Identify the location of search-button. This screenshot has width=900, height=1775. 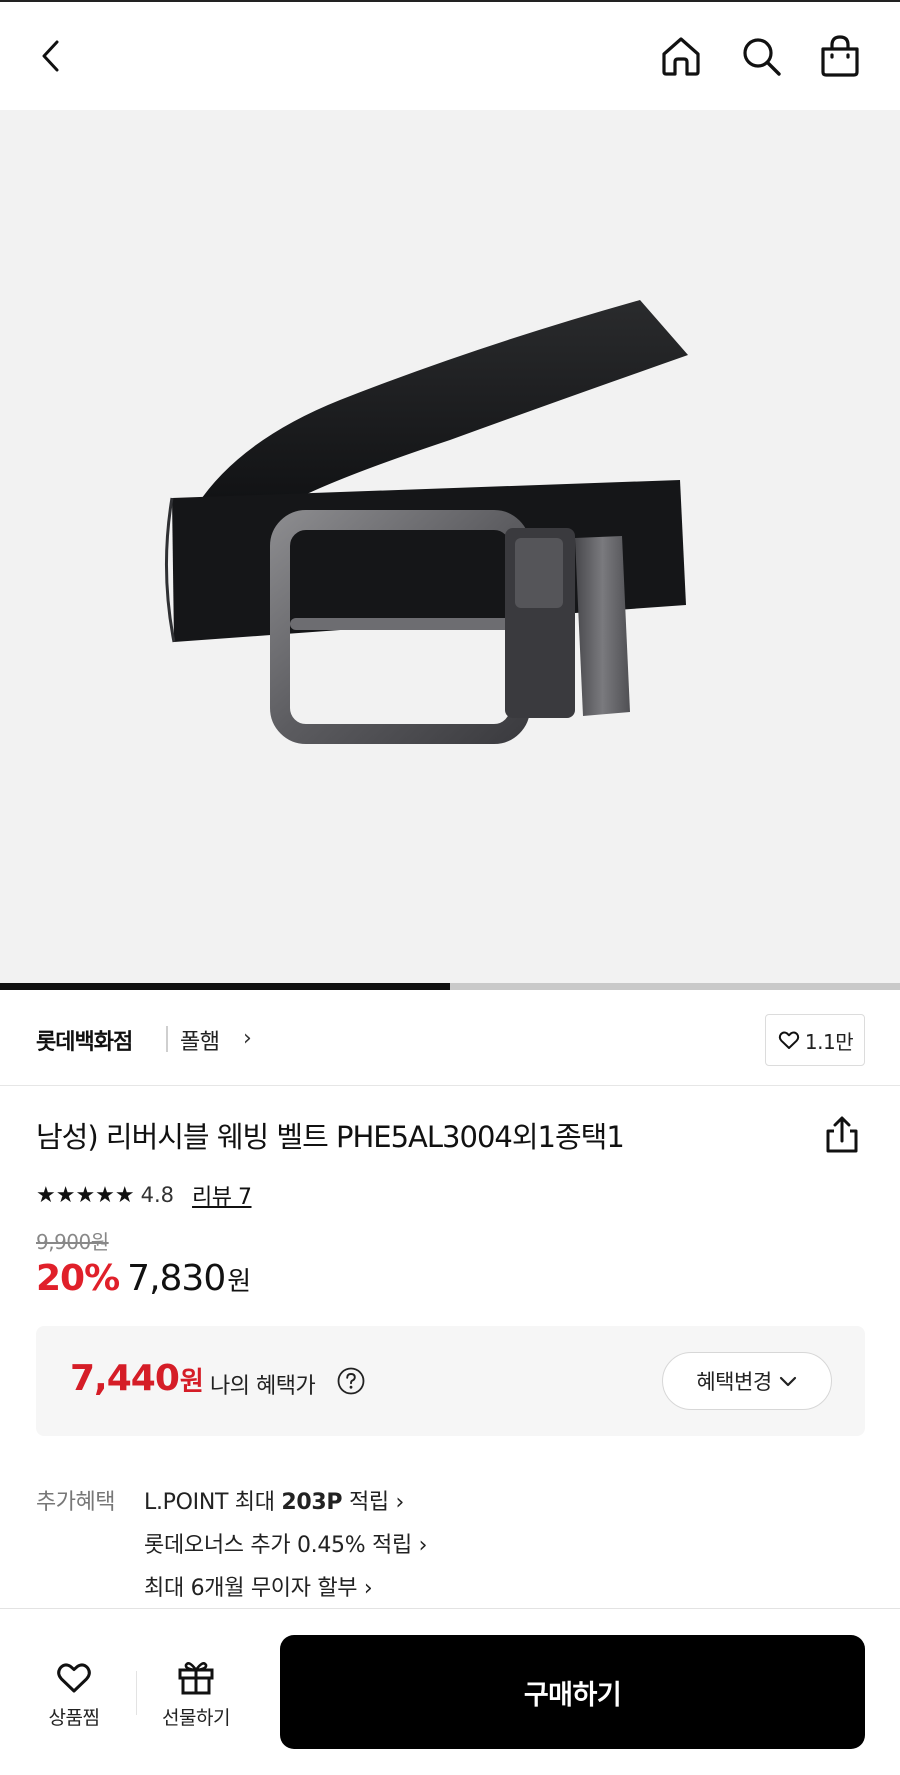
(761, 56).